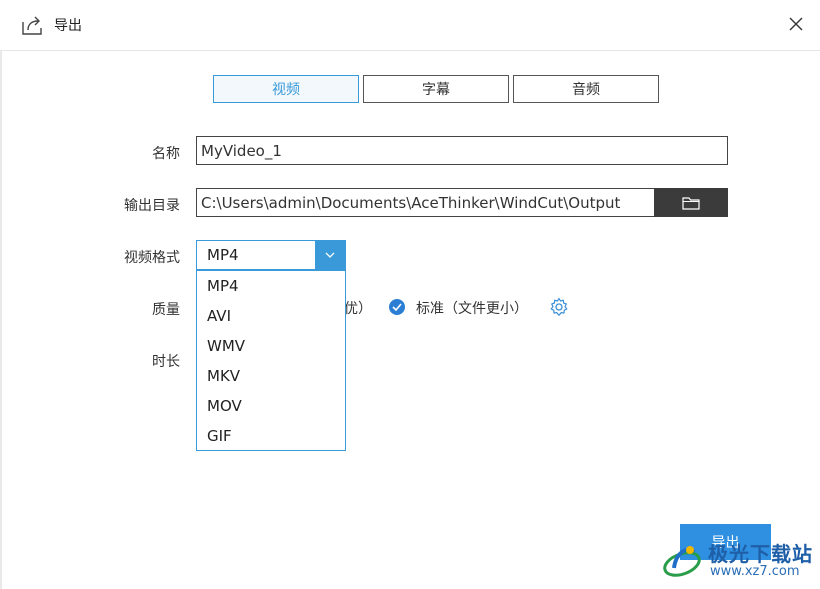 The image size is (820, 589). What do you see at coordinates (166, 362) in the screenshot?
I see `duration-label: 时长` at bounding box center [166, 362].